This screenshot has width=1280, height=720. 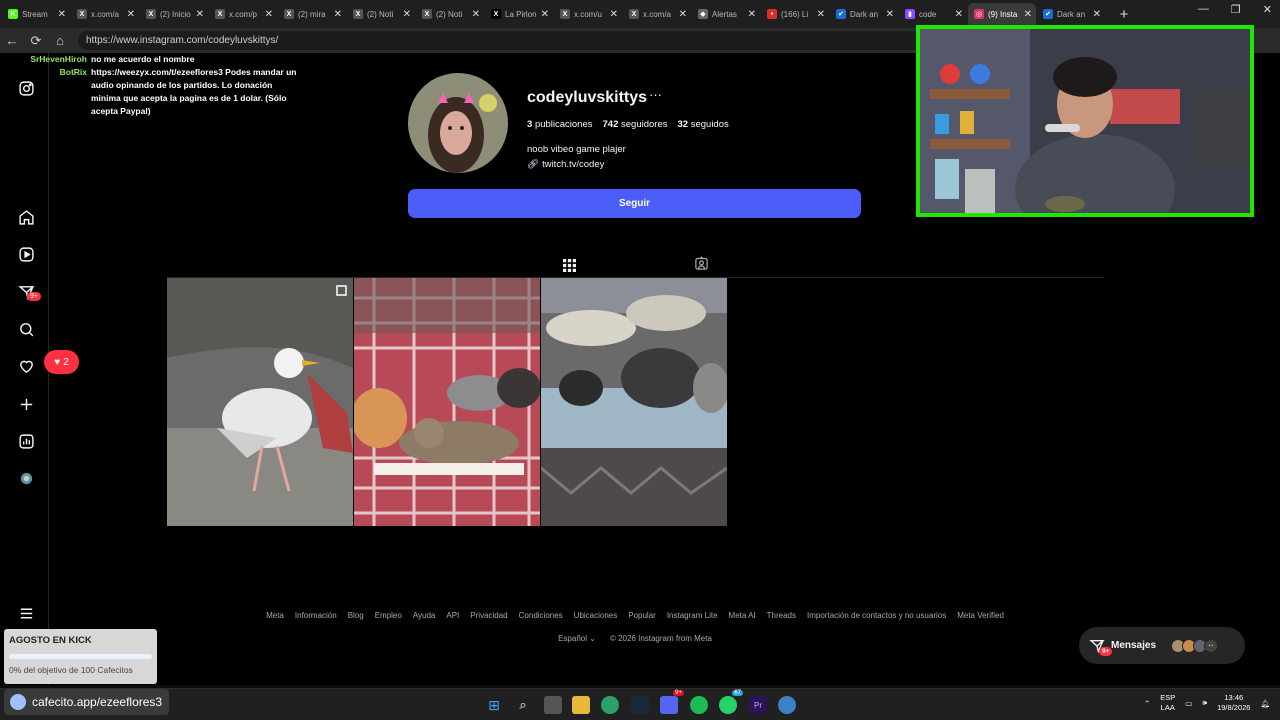 I want to click on tab-favicon-icon: ◆, so click(x=703, y=14).